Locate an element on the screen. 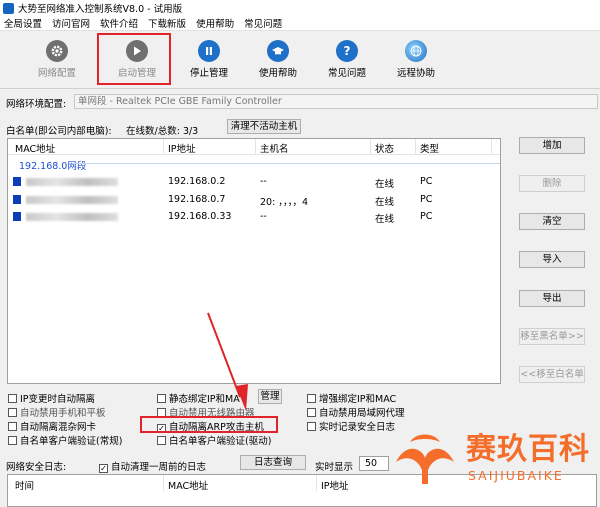  whitelist-label: 白名单(即公司内部电脑): is located at coordinates (59, 131).